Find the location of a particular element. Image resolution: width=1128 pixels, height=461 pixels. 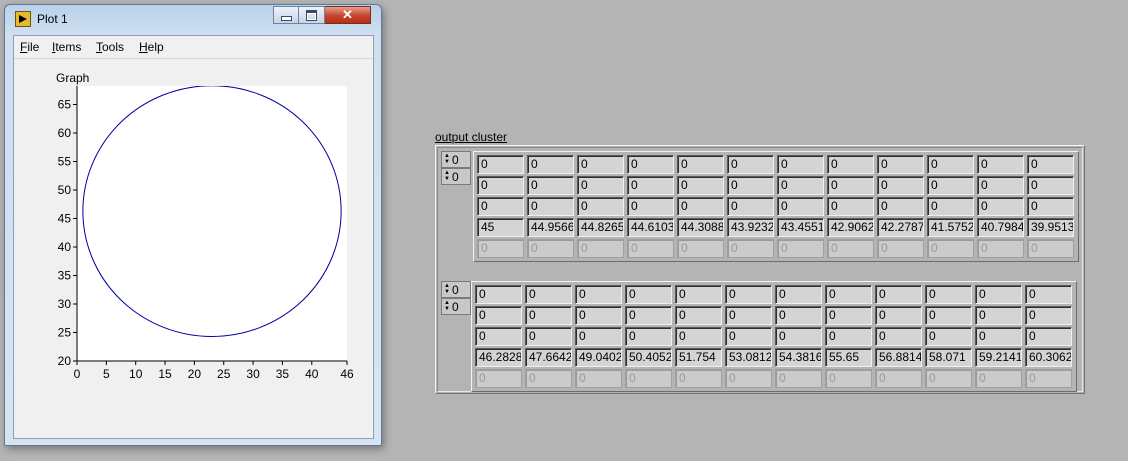

close-button: ✕ is located at coordinates (348, 15).